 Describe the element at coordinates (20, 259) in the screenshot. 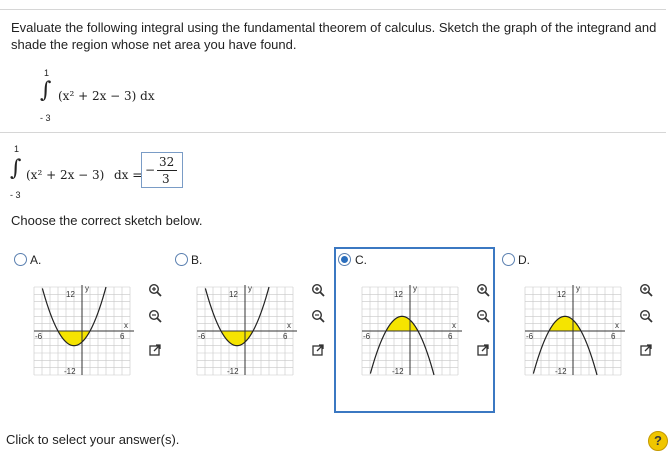

I see `radio-option-a` at that location.